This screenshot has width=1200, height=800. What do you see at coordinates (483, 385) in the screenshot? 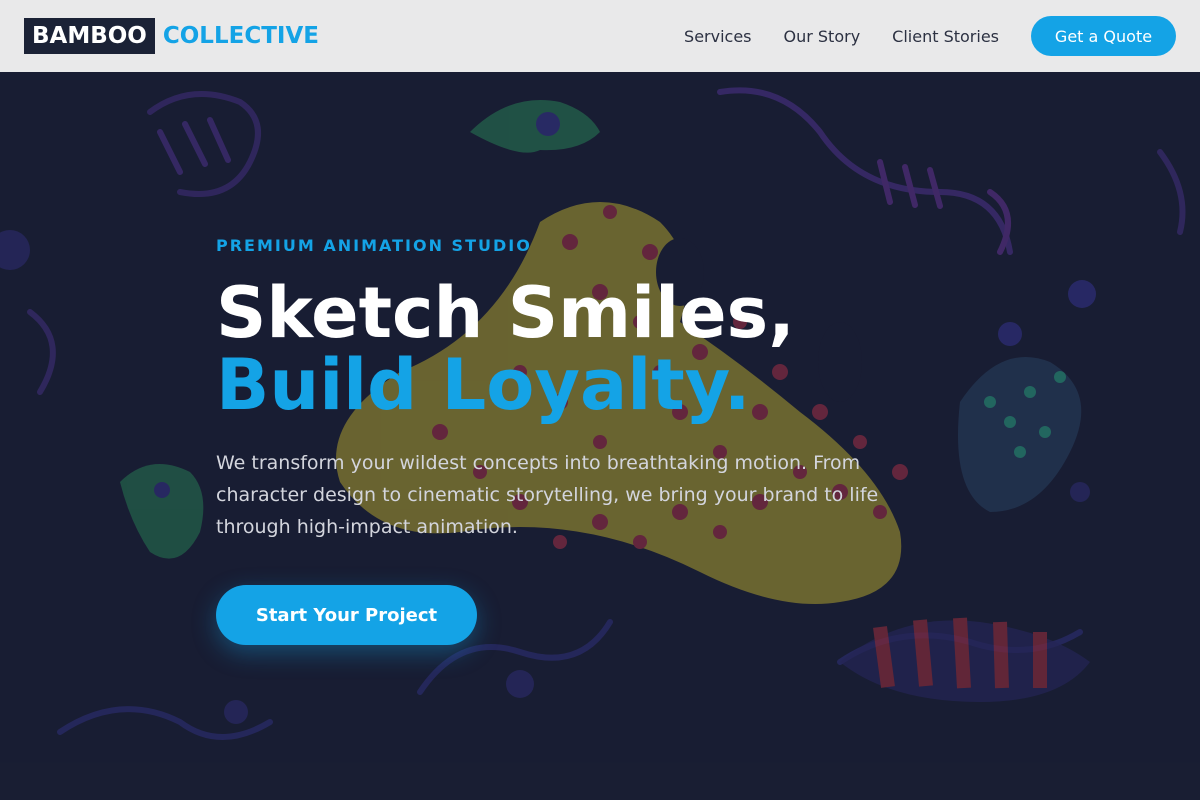
I see `hero-headline-line2: Build Loyalty.` at bounding box center [483, 385].